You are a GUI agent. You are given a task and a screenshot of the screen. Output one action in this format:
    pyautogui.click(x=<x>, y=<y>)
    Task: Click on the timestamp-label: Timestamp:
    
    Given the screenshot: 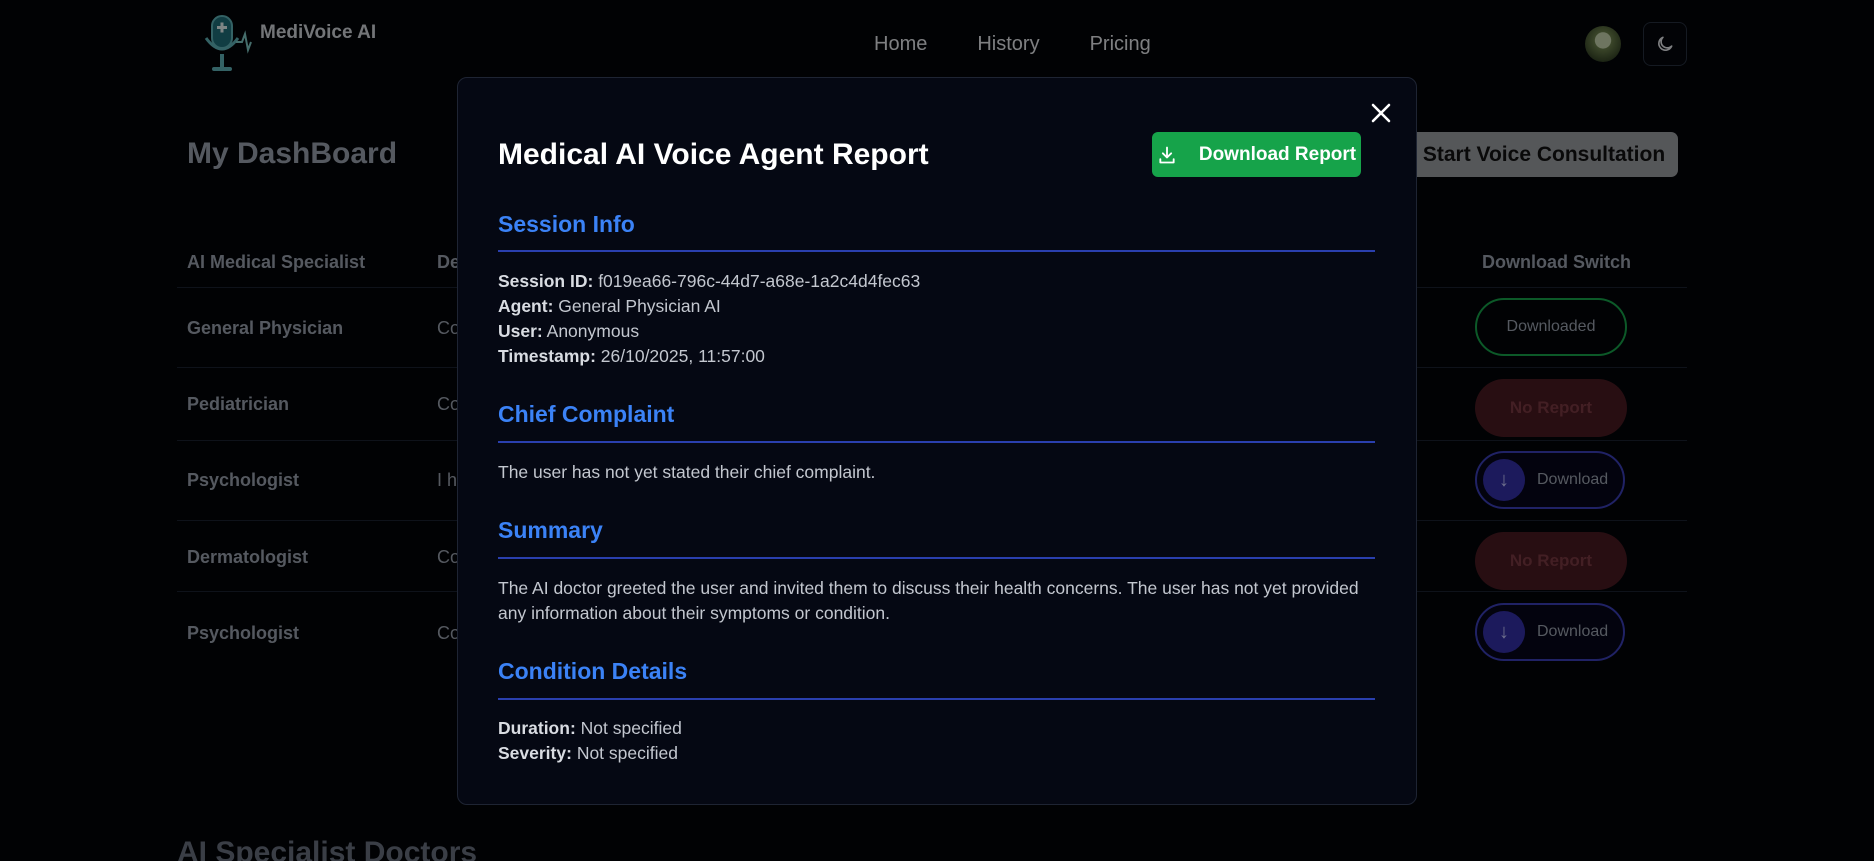 What is the action you would take?
    pyautogui.click(x=547, y=356)
    